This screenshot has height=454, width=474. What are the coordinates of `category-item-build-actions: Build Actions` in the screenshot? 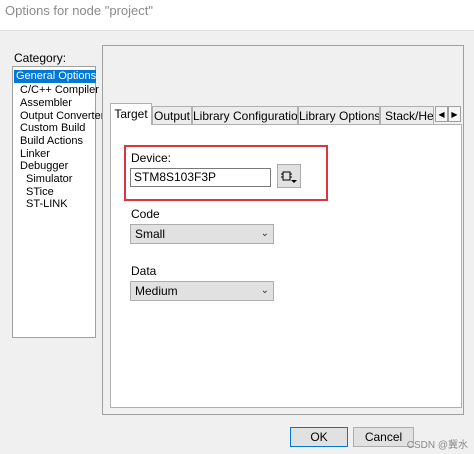 It's located at (51, 141).